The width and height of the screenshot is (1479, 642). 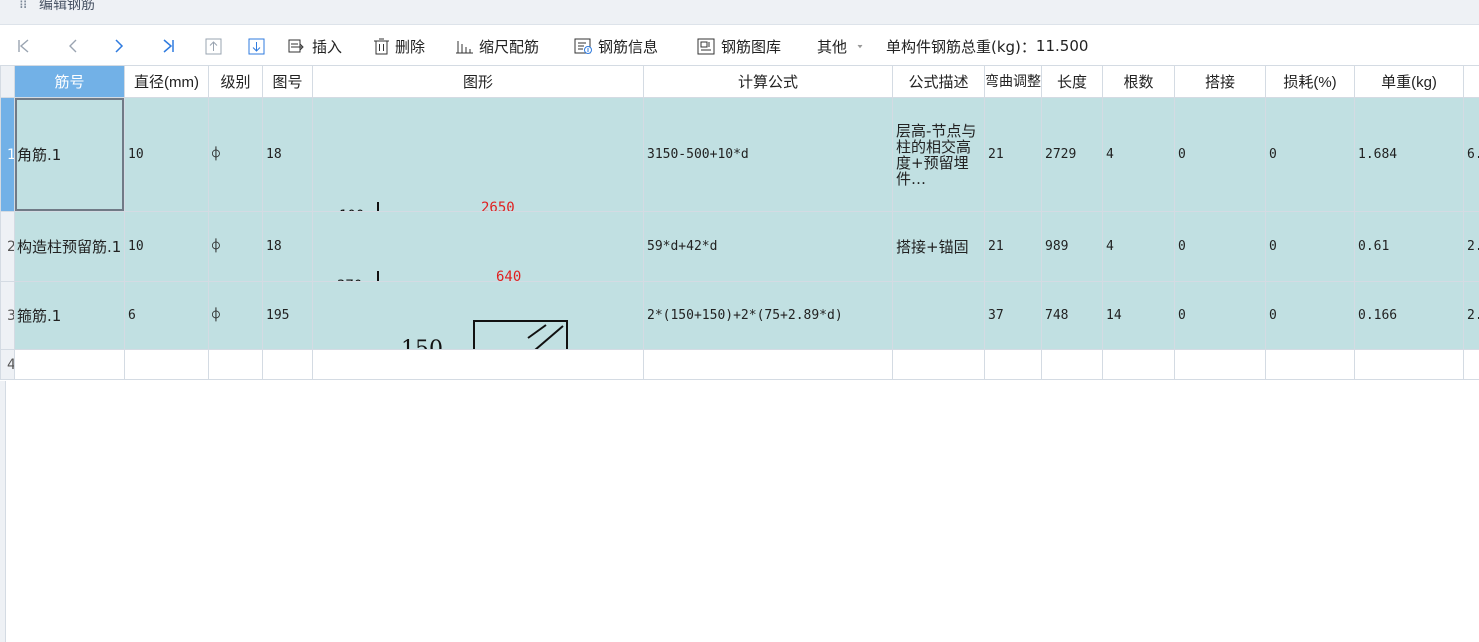 What do you see at coordinates (23, 6) in the screenshot?
I see `drag-handle-icon: ⁞⁞` at bounding box center [23, 6].